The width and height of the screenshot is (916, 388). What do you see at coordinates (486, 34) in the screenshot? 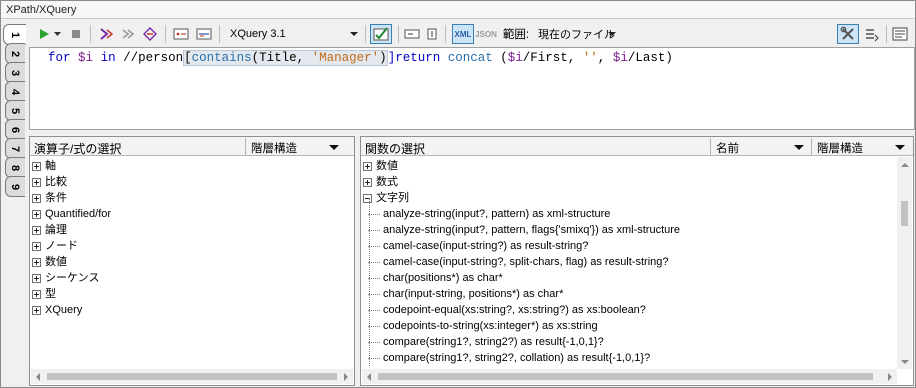
I see `json-mode-button: JSON` at bounding box center [486, 34].